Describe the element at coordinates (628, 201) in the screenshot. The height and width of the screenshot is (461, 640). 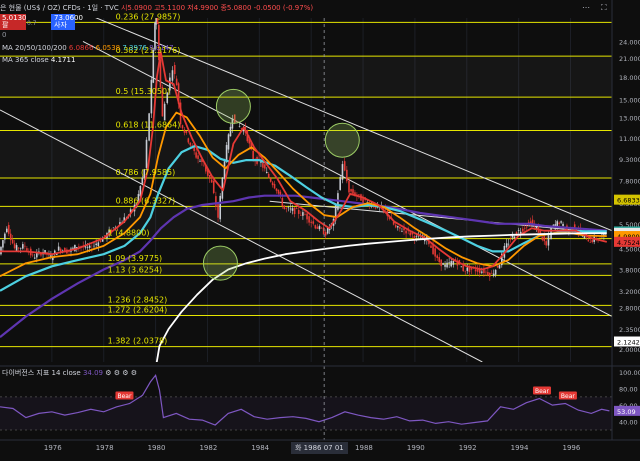
I see `price-tag-label-0: 6.6833` at that location.